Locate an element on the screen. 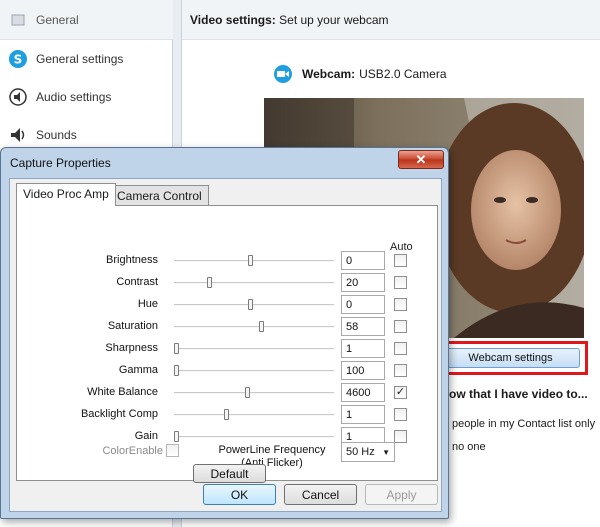  white-balance-value-field: 4600 is located at coordinates (363, 392).